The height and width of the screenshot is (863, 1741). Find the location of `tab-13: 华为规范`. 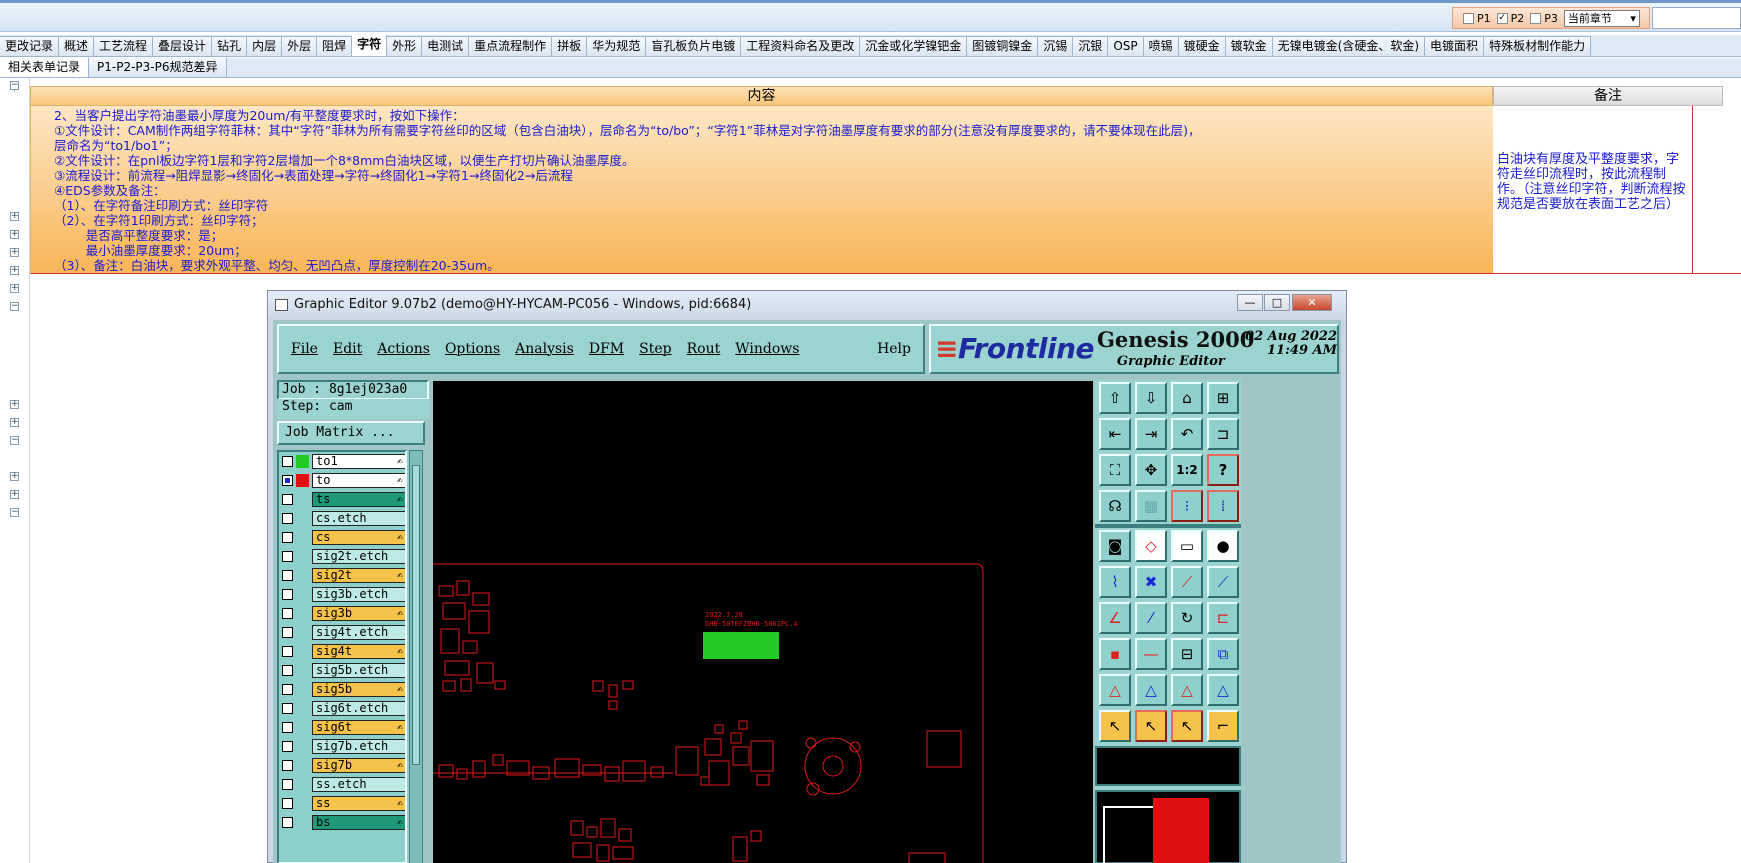

tab-13: 华为规范 is located at coordinates (617, 46).